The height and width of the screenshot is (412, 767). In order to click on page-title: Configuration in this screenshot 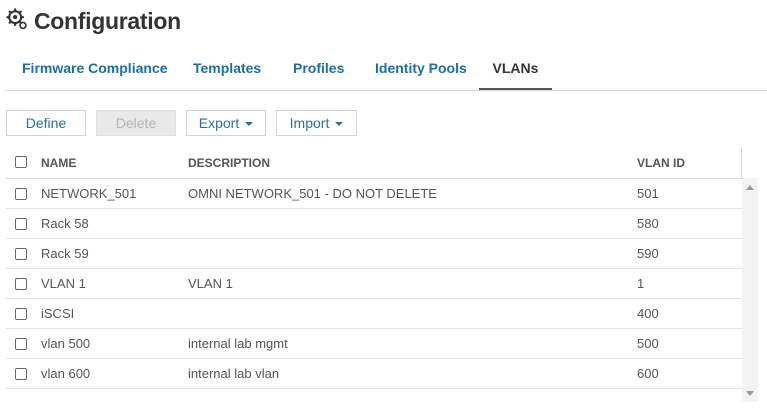, I will do `click(107, 20)`.